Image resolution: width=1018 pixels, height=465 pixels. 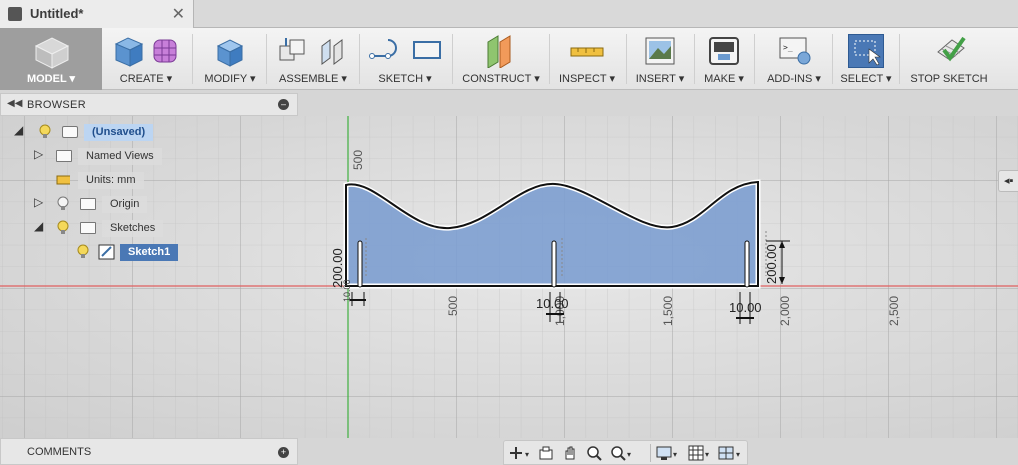 I want to click on inspect-menu-label: INSPECT ▾, so click(x=587, y=79).